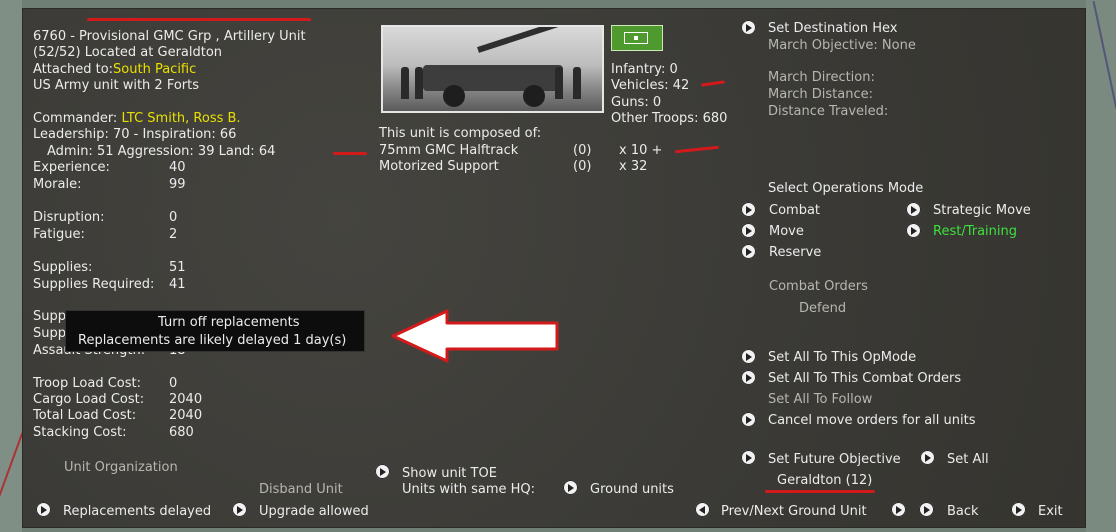 The width and height of the screenshot is (1116, 532). What do you see at coordinates (128, 52) in the screenshot?
I see `unit-location: (52/52) Located at Geraldton` at bounding box center [128, 52].